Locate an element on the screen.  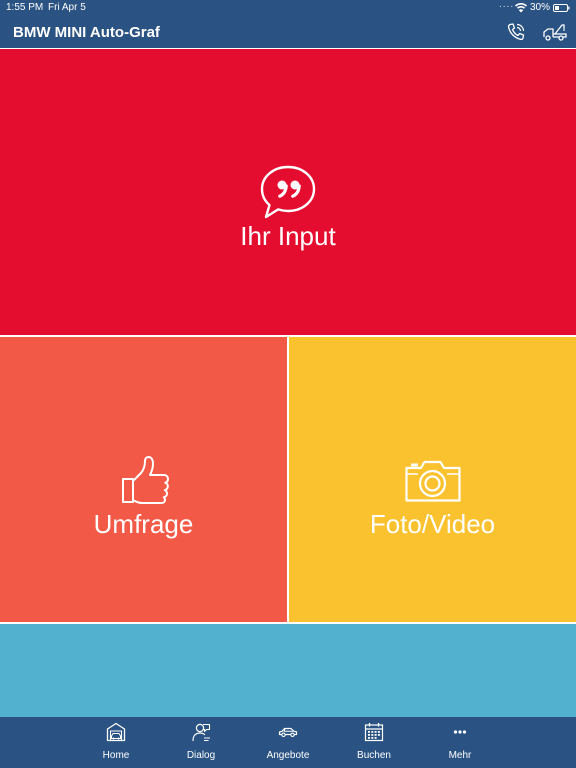
status-date: Fri Apr 5 is located at coordinates (67, 7).